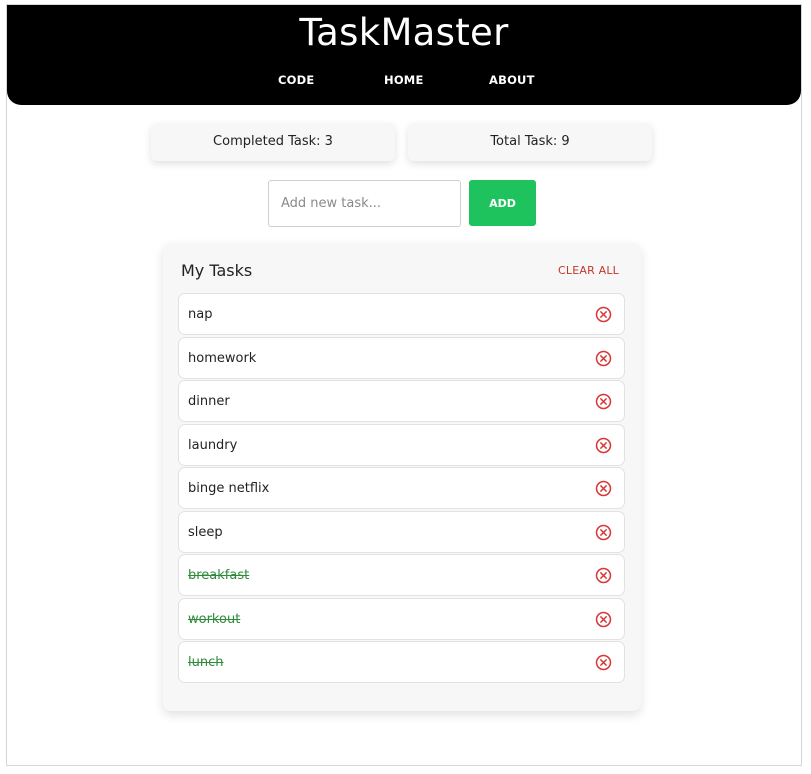  What do you see at coordinates (502, 203) in the screenshot?
I see `add-task-button: ADD` at bounding box center [502, 203].